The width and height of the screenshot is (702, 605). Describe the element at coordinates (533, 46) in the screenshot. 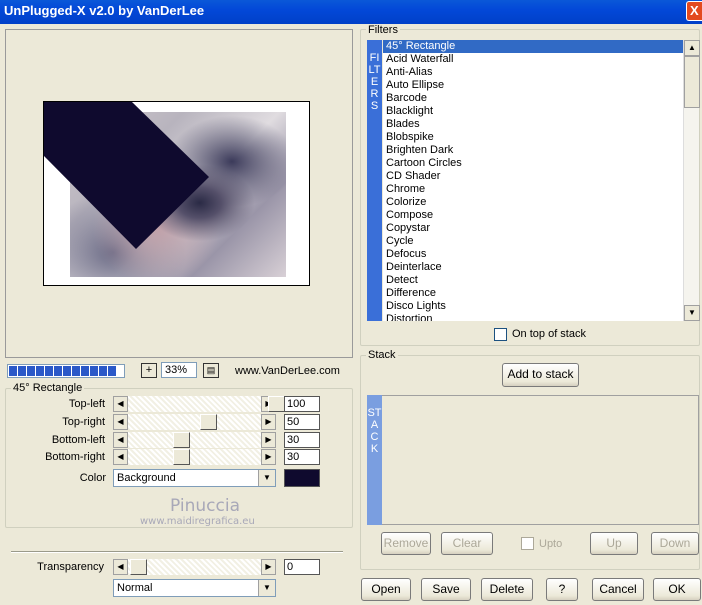

I see `filter-list-item: 45° Rectangle` at that location.